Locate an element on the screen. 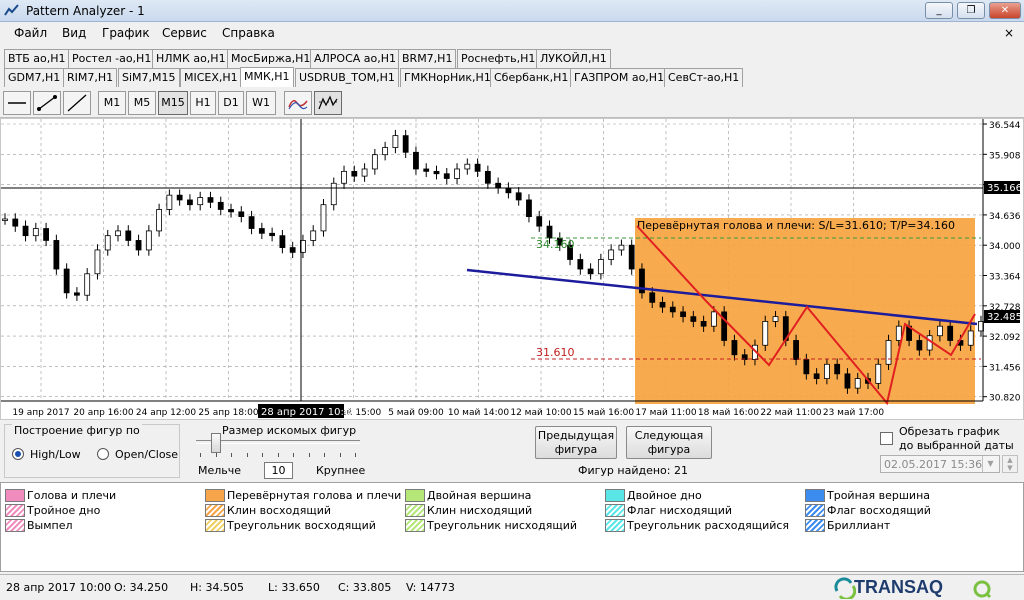 The image size is (1024, 600). timeframe-m5: M5 is located at coordinates (142, 103).